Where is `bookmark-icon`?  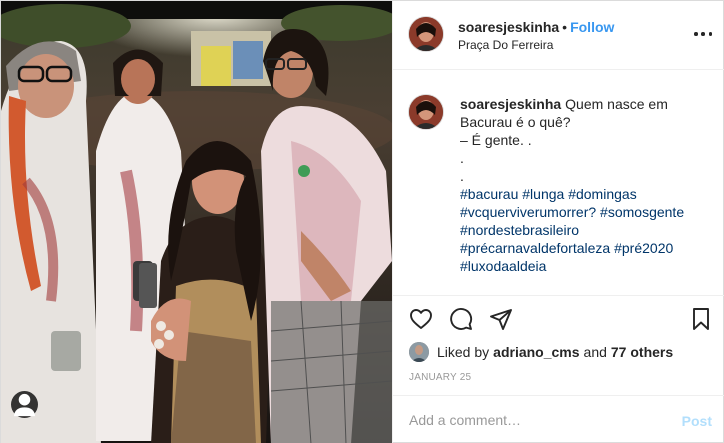 bookmark-icon is located at coordinates (701, 319).